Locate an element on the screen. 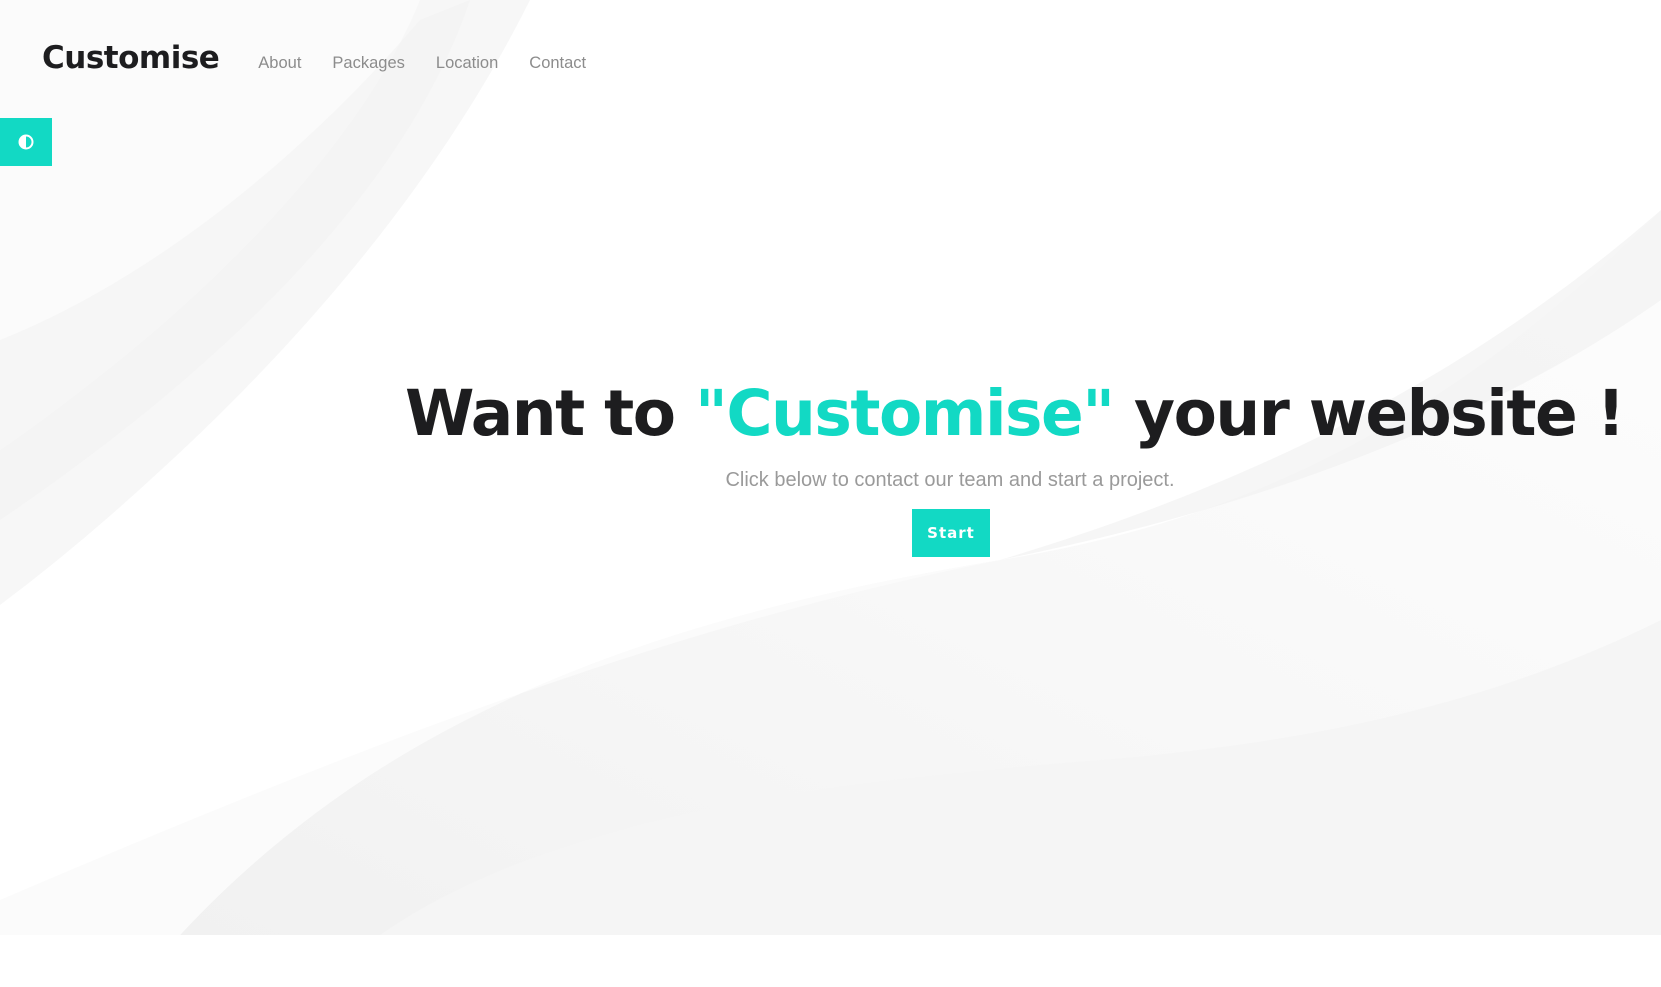 This screenshot has width=1661, height=987. nav-link-packages: Packages is located at coordinates (368, 63).